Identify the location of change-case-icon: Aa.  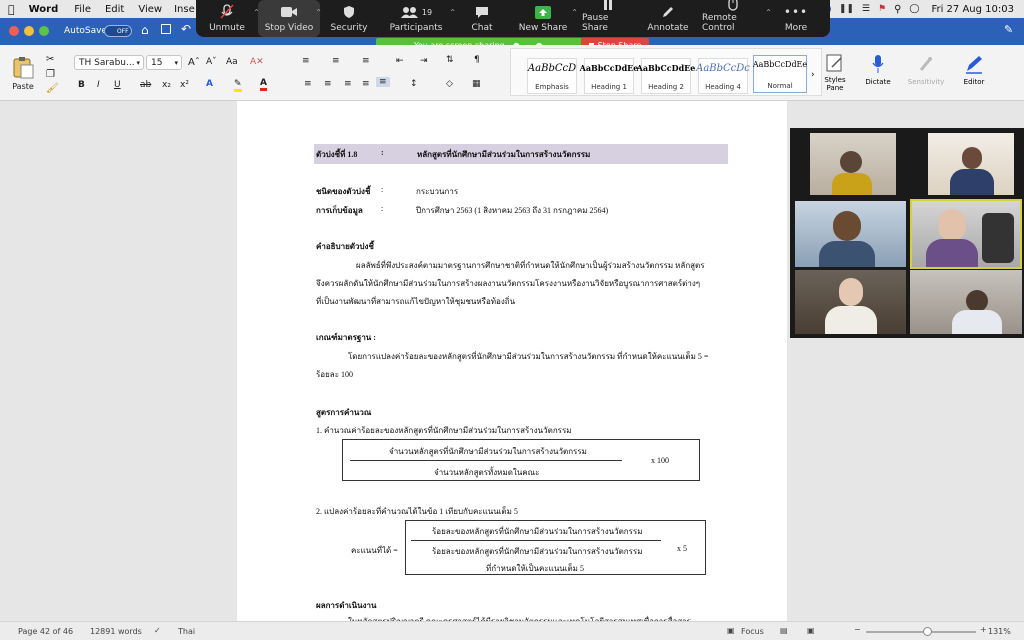
(232, 62).